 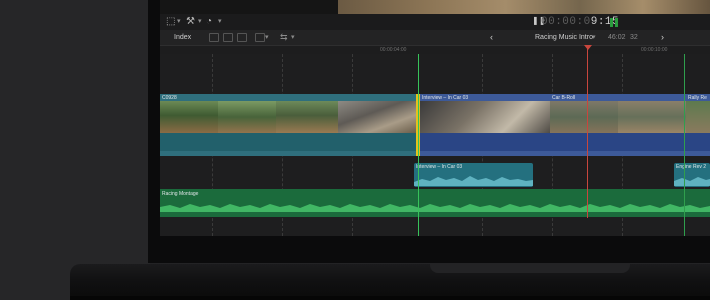 What do you see at coordinates (180, 194) in the screenshot?
I see `clip-label: Racing Montage` at bounding box center [180, 194].